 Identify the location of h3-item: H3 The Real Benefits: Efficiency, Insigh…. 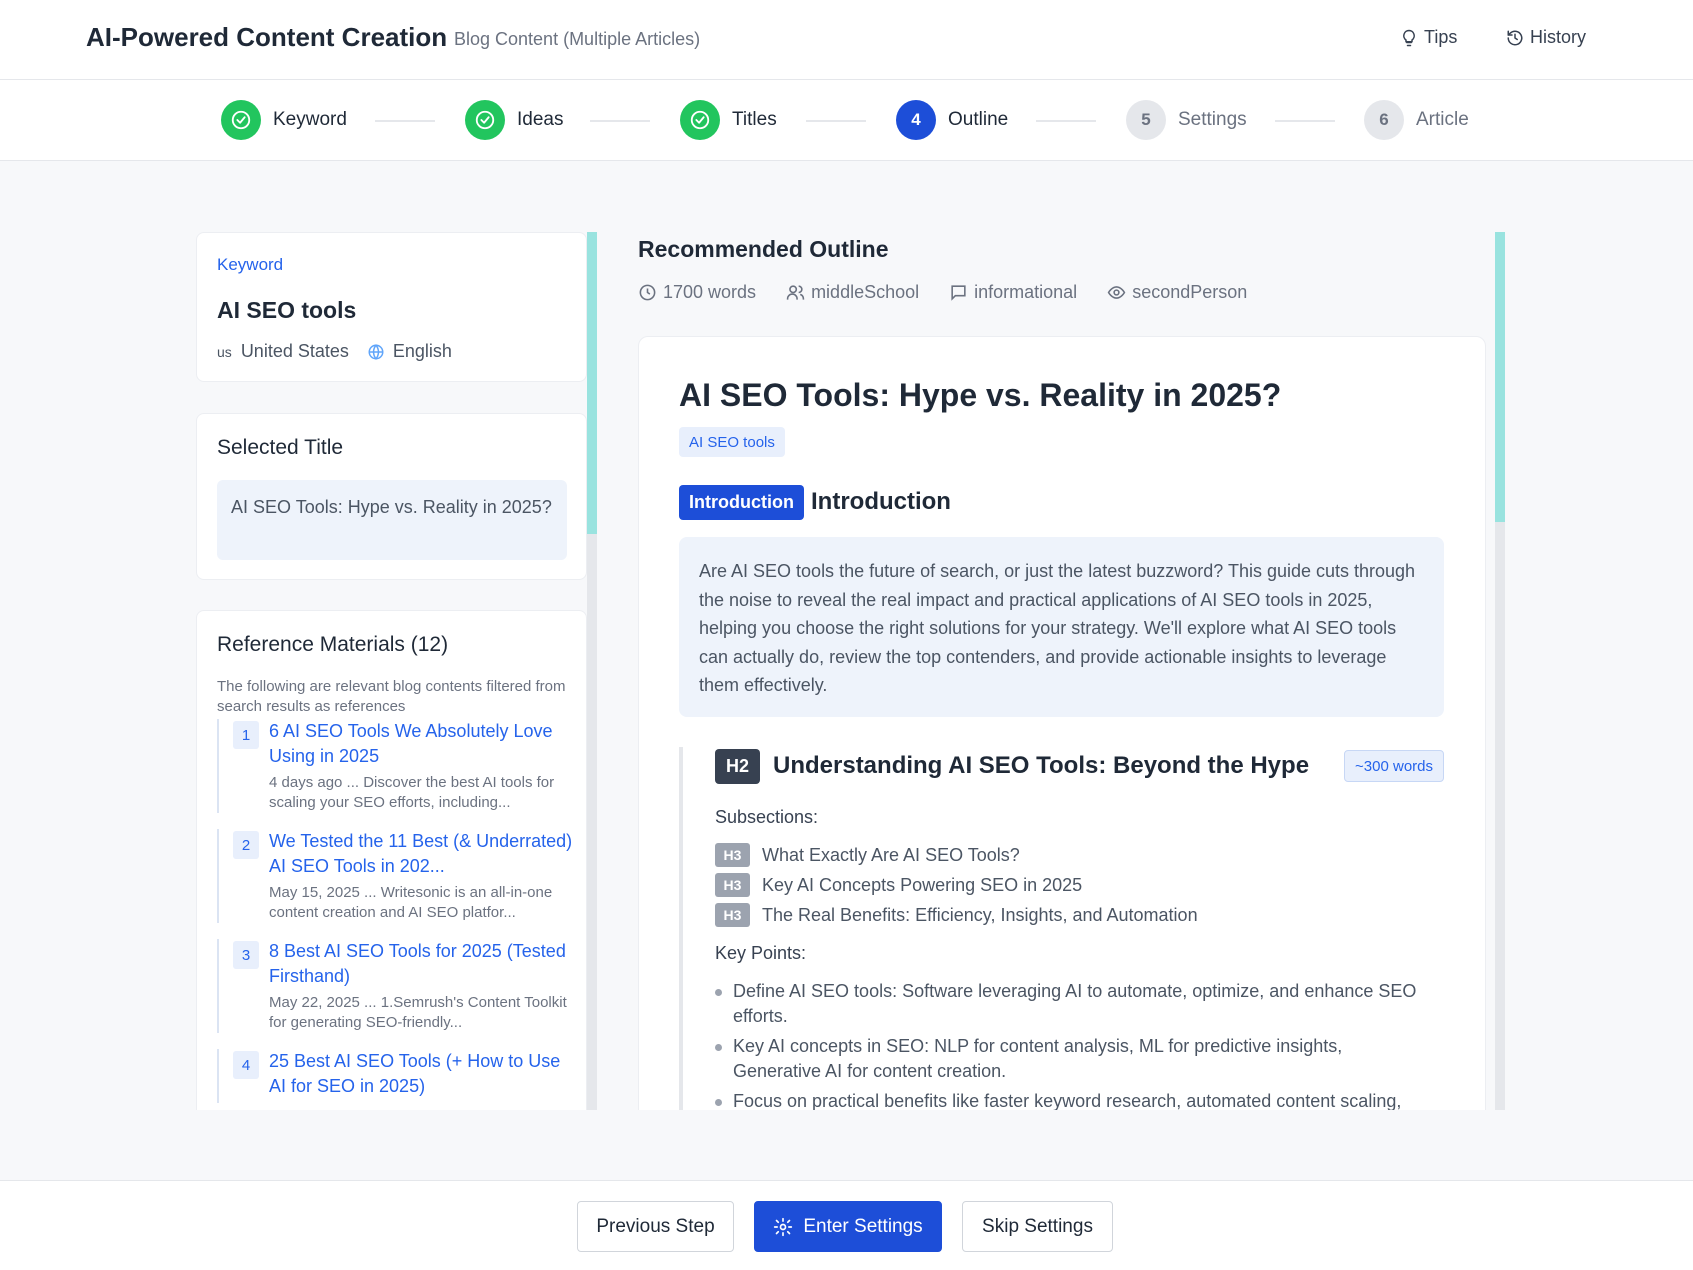
(956, 915).